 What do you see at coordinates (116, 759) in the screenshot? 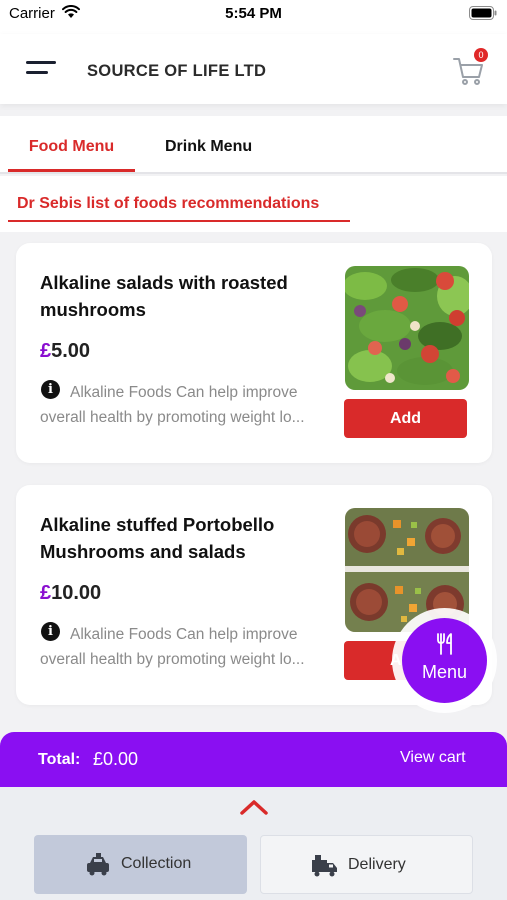
I see `total-value: £0.00` at bounding box center [116, 759].